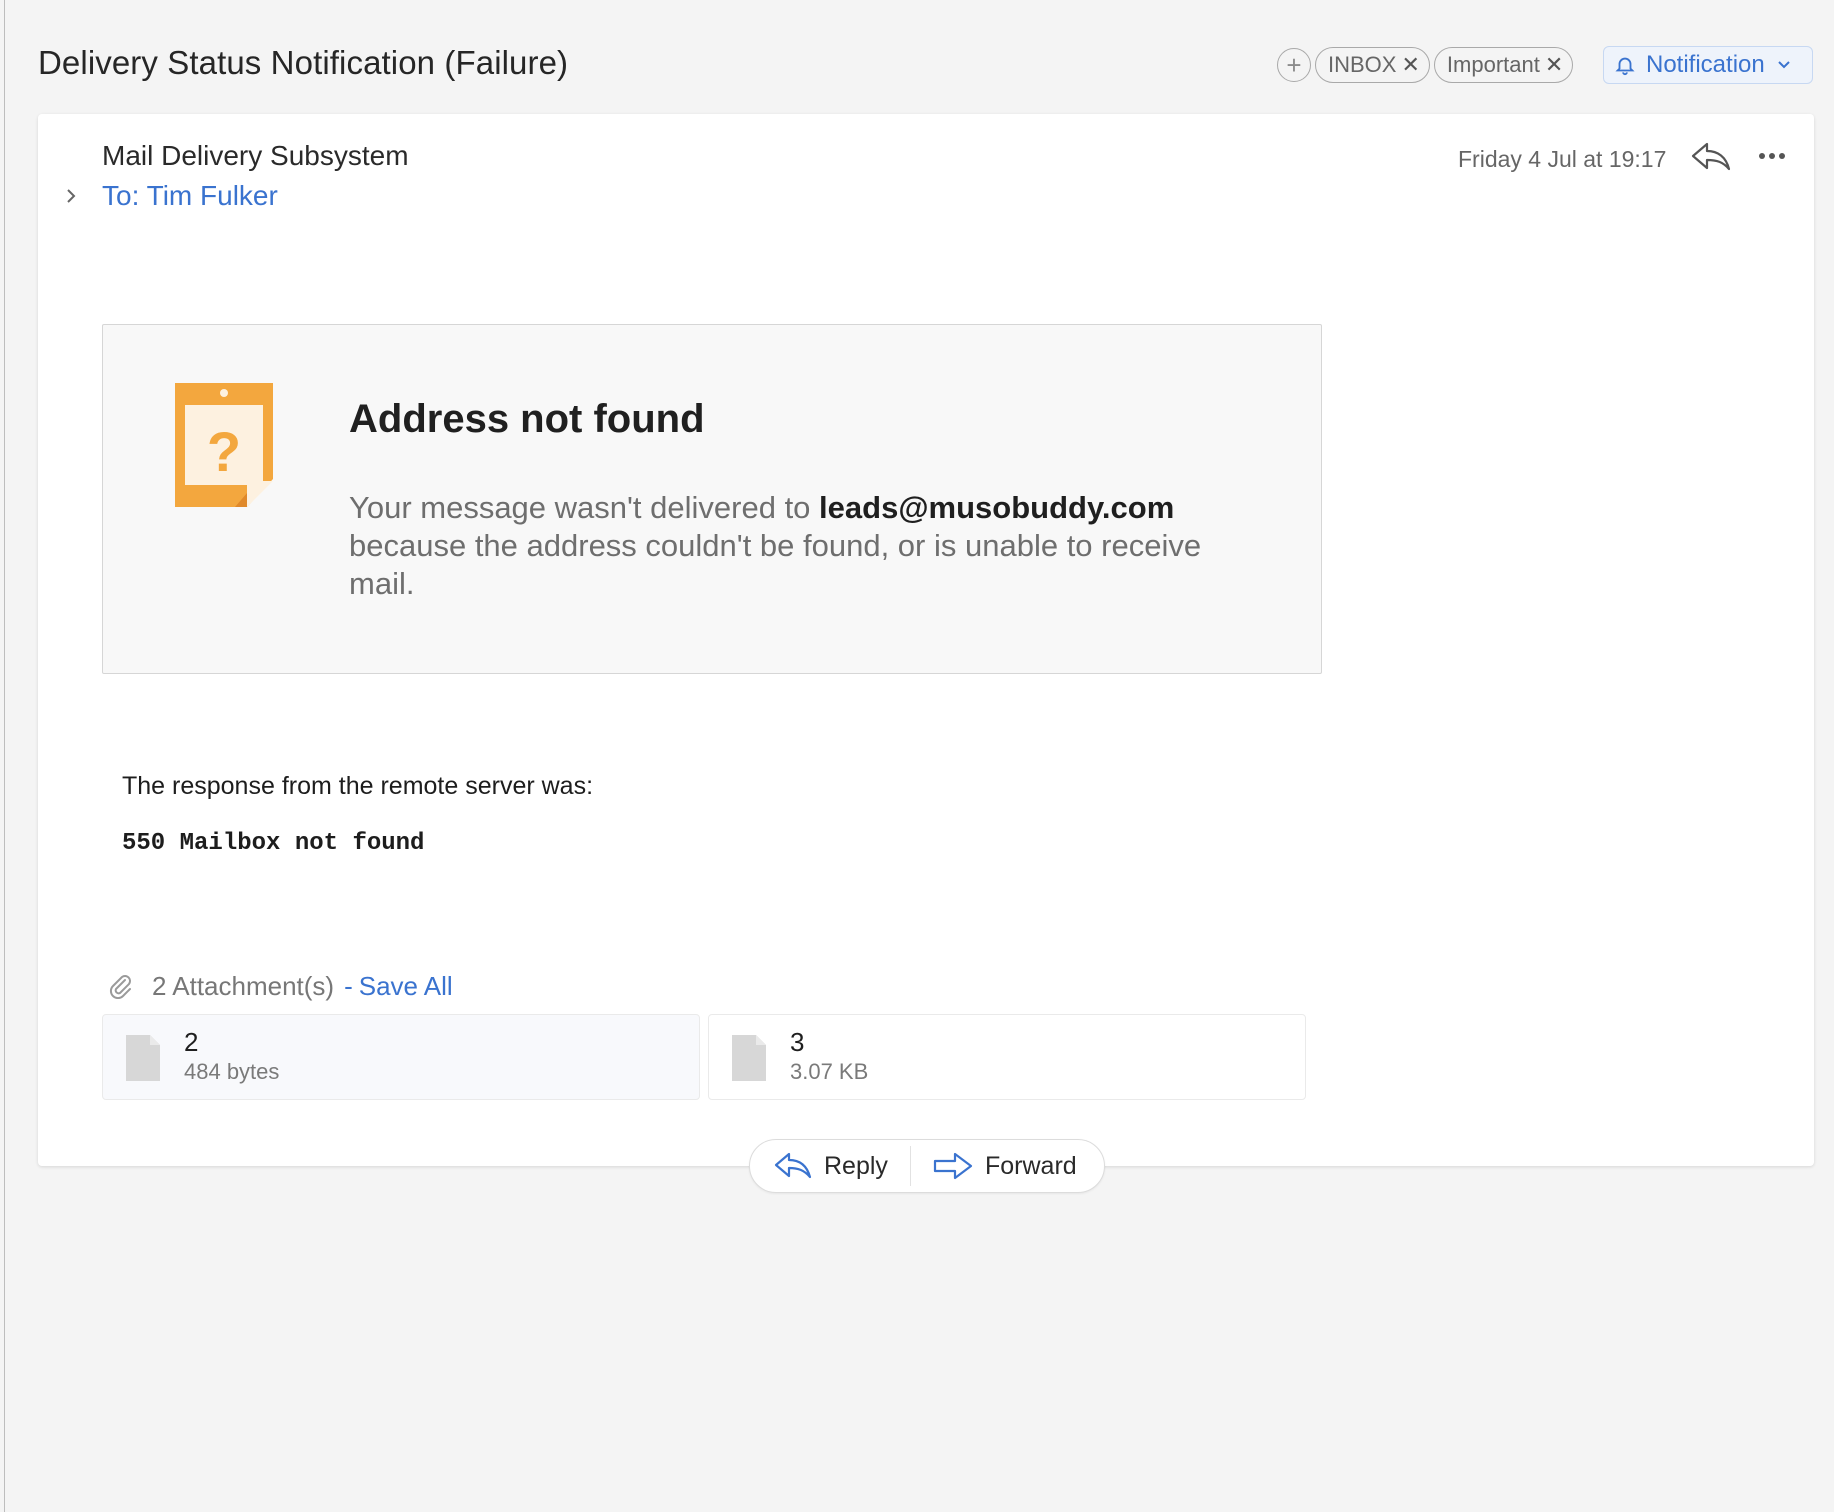 The width and height of the screenshot is (1834, 1512). Describe the element at coordinates (829, 1071) in the screenshot. I see `attachment-size: 3.07 KB` at that location.